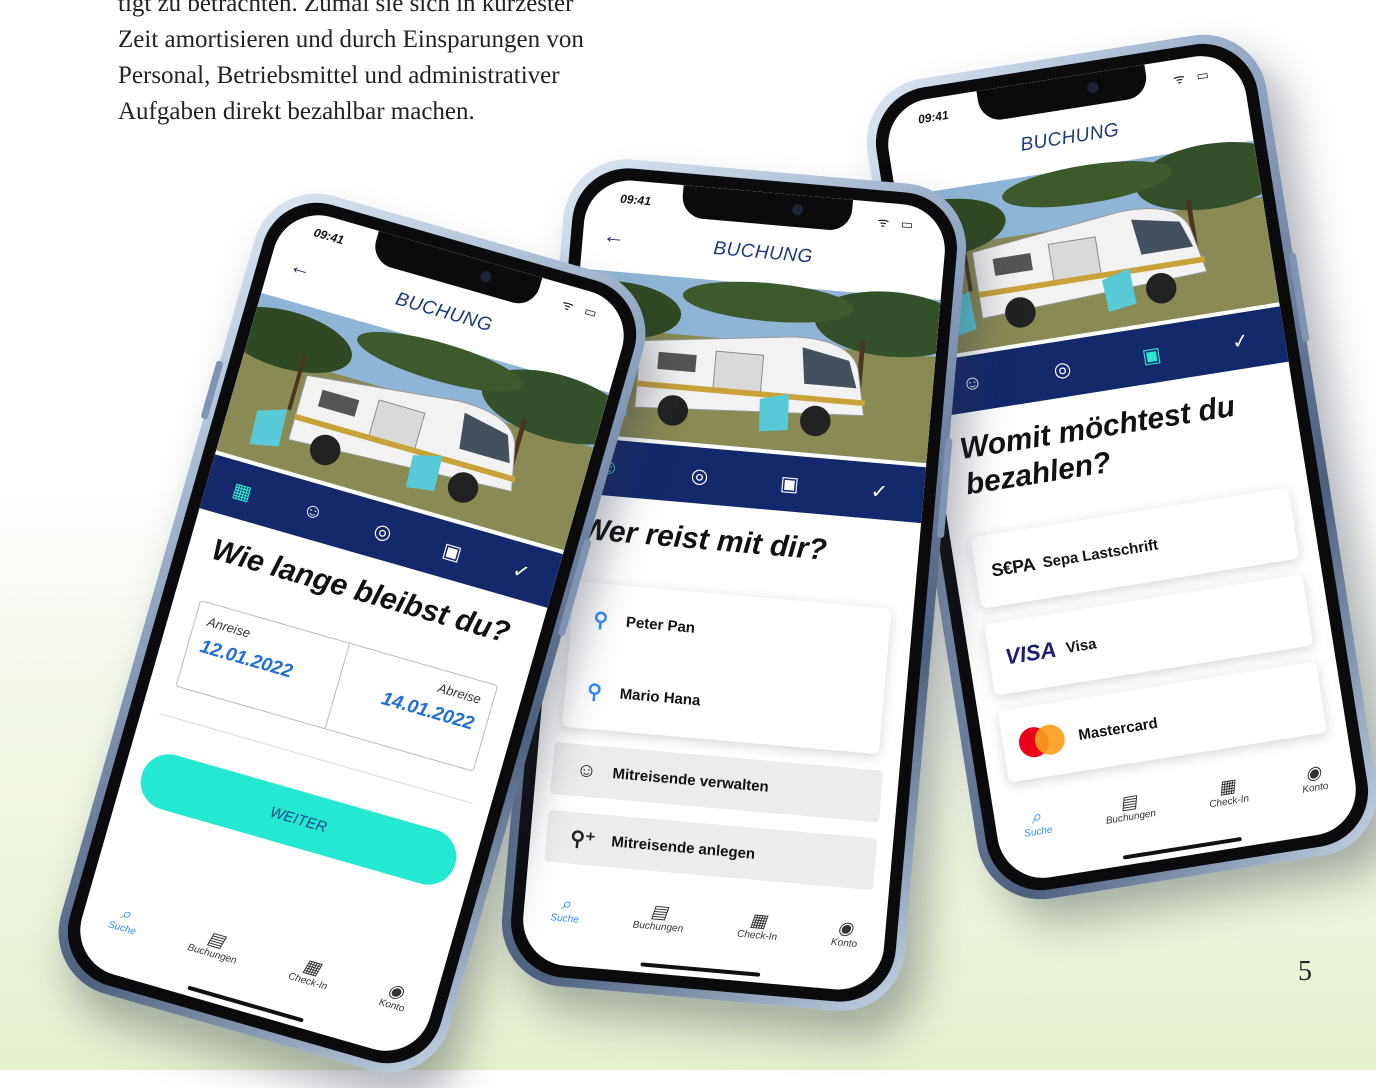 The height and width of the screenshot is (1088, 1376). I want to click on nav-account-label: Konto, so click(844, 943).